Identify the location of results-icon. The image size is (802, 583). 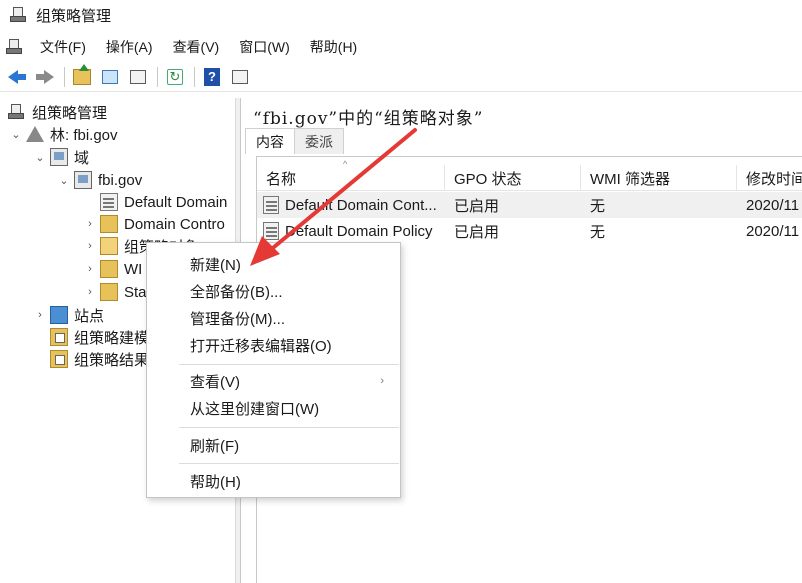
(59, 359).